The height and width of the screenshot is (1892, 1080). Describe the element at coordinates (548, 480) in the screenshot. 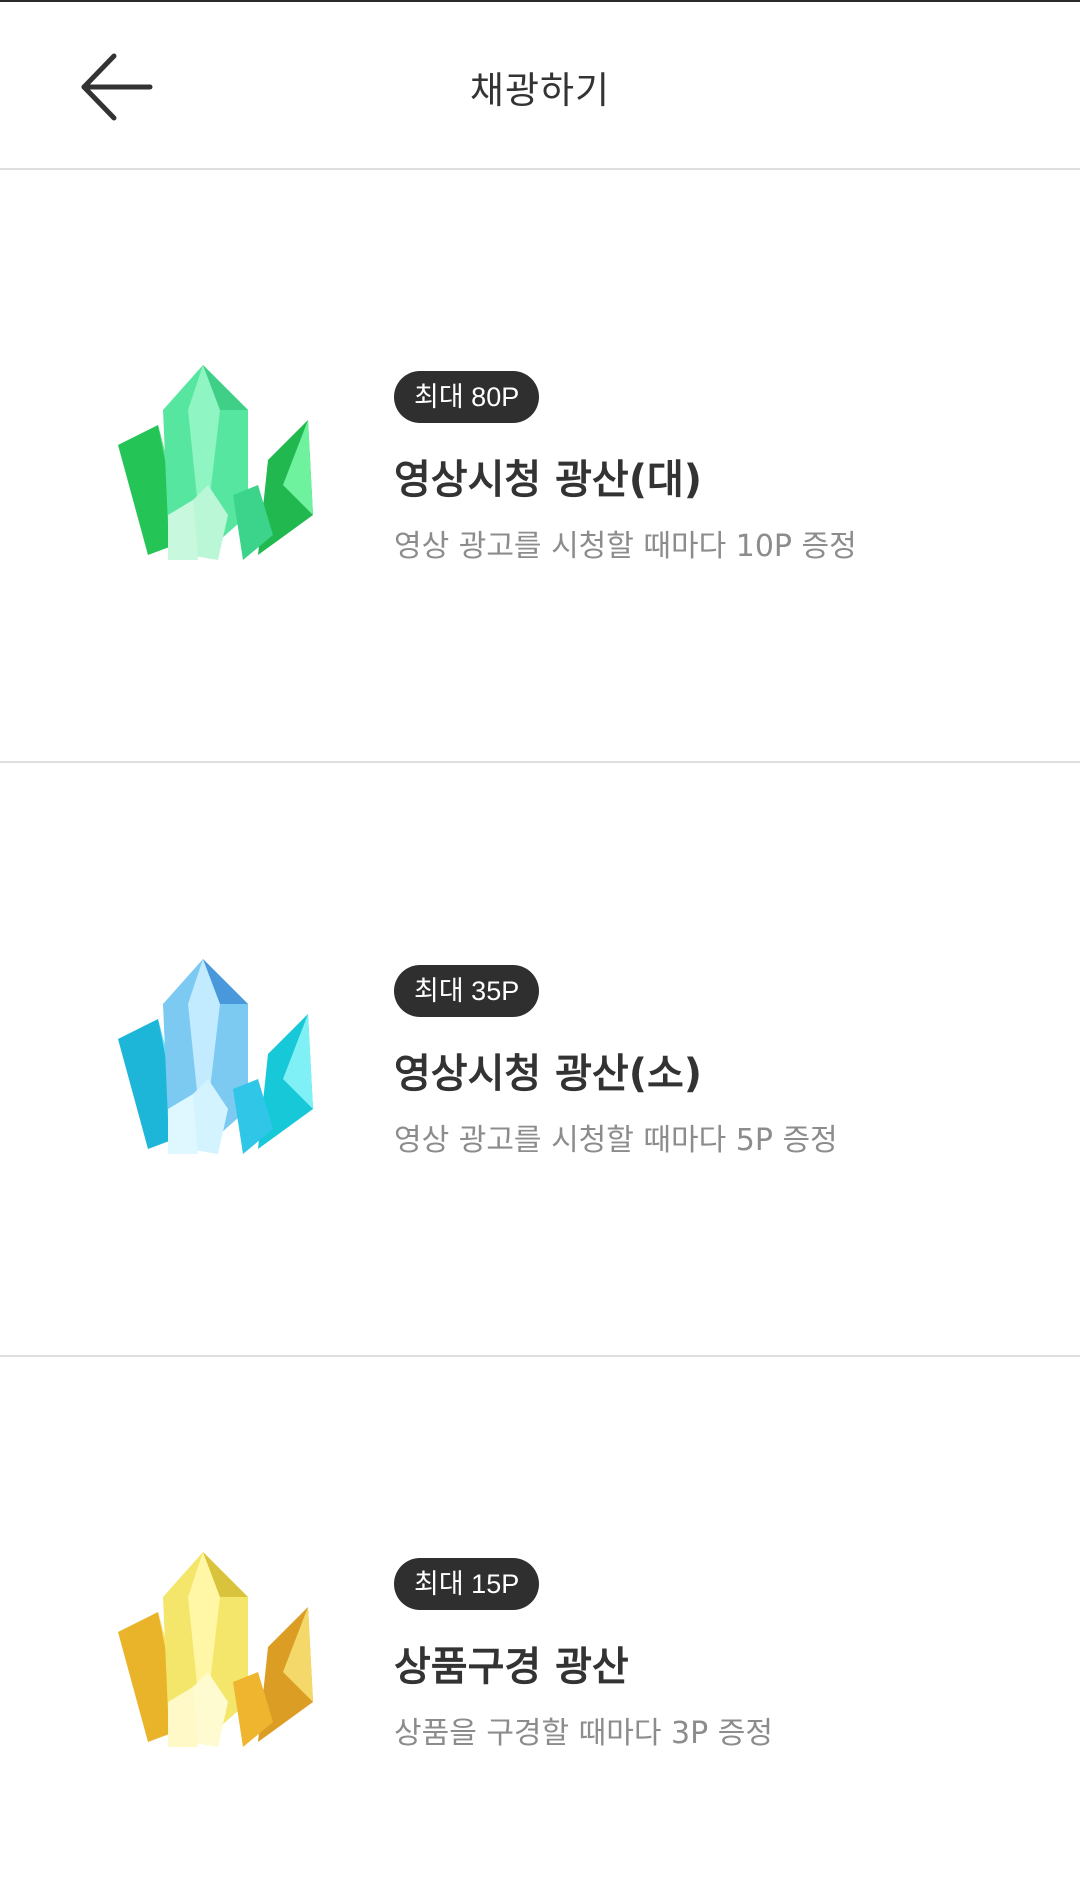

I see `mine-title: 영상시청 광산(대)` at that location.